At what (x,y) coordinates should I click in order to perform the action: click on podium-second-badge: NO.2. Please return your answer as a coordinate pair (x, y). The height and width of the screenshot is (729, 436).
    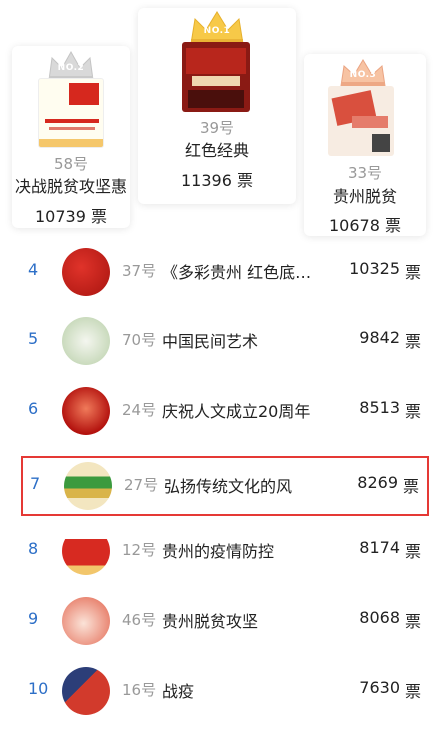
    Looking at the image, I should click on (71, 68).